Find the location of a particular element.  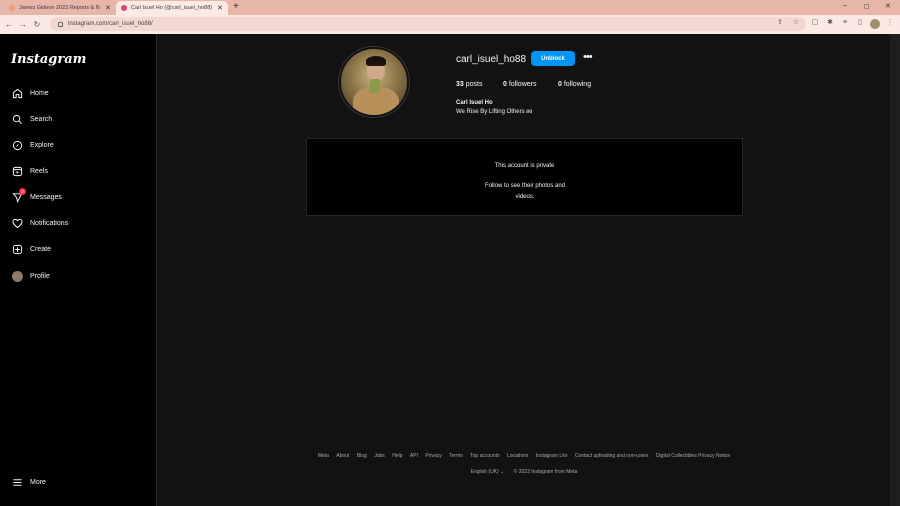

followers-count: 0 followers is located at coordinates (519, 84).